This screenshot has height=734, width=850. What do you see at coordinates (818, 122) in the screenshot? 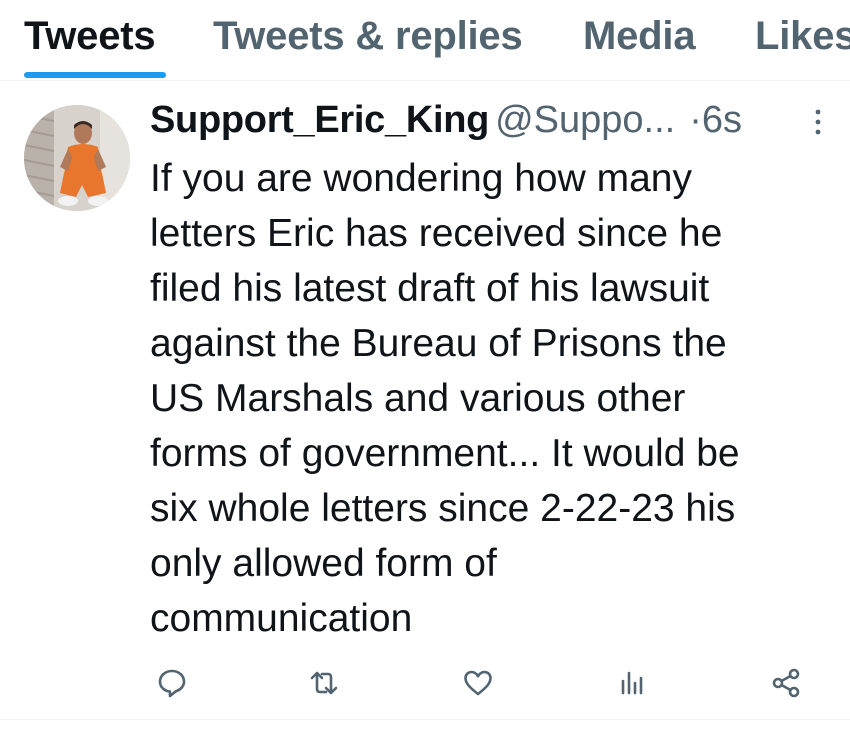
I see `more-options-icon` at bounding box center [818, 122].